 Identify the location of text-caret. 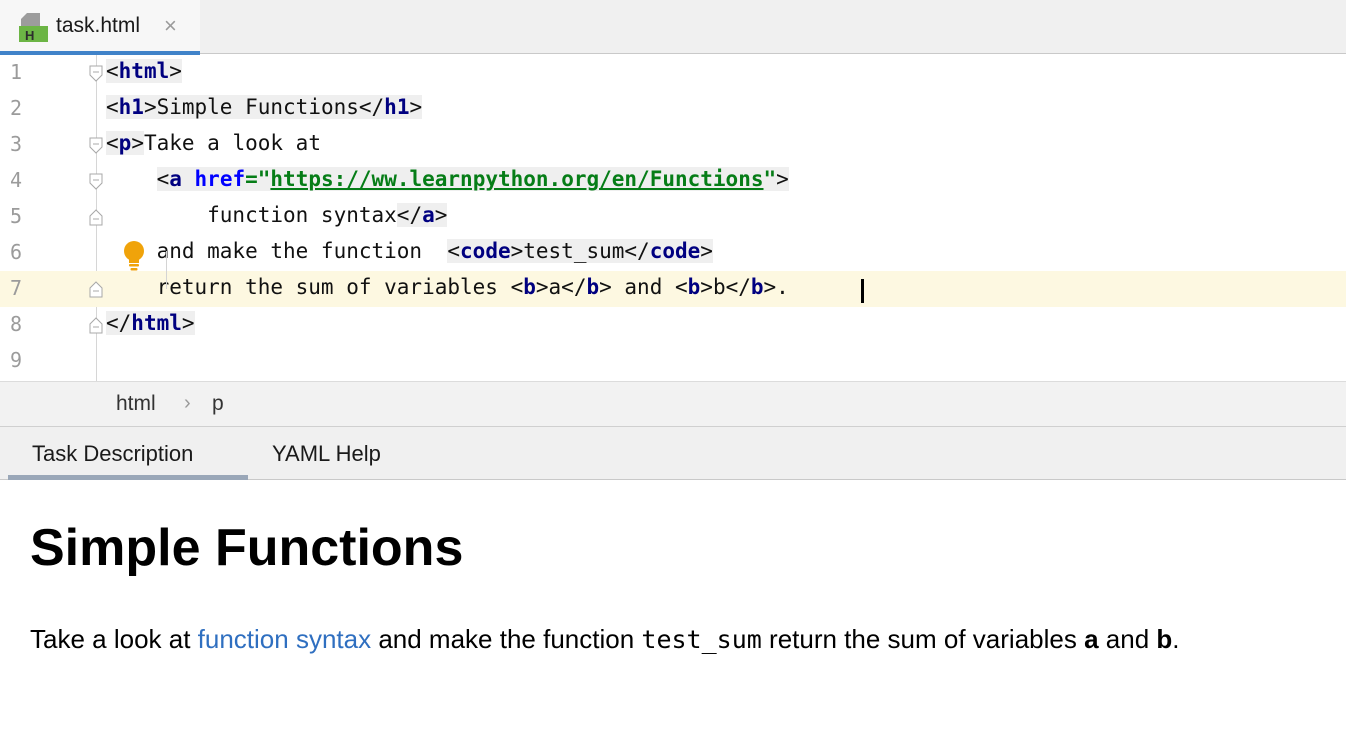
(862, 291).